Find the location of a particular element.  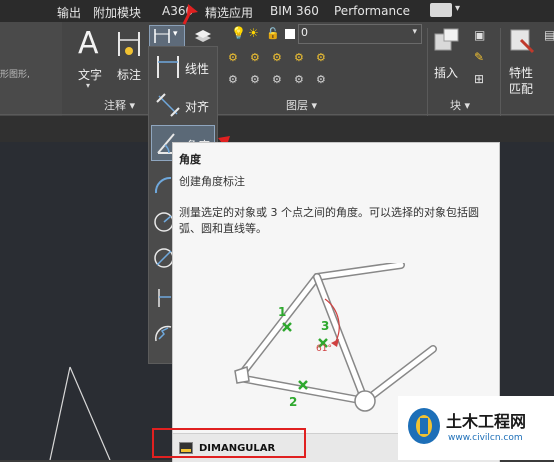

layer-dropdown: ▾ is located at coordinates (360, 34).